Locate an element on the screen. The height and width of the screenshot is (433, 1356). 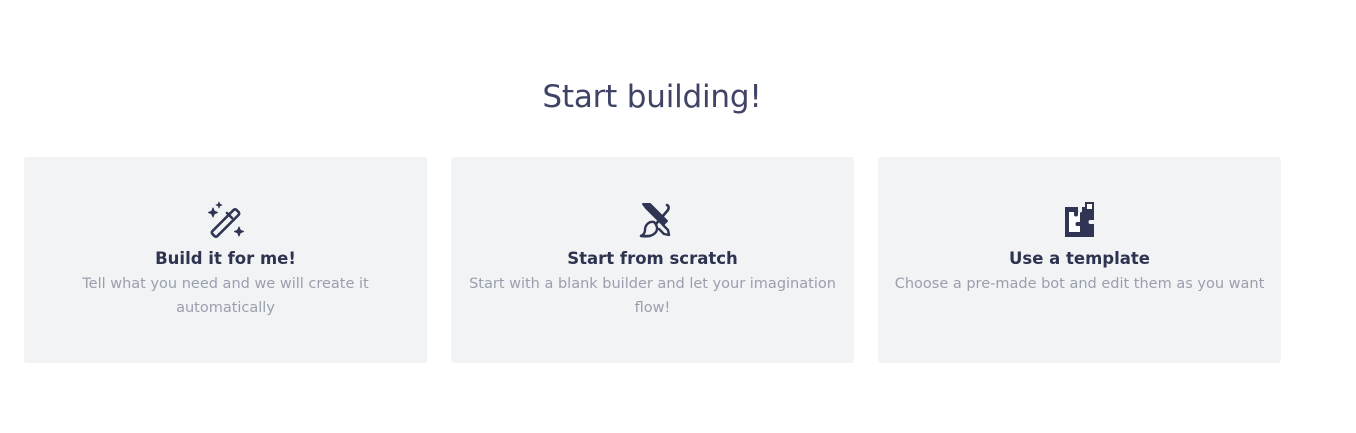
card-title: Build it for me! is located at coordinates (225, 258).